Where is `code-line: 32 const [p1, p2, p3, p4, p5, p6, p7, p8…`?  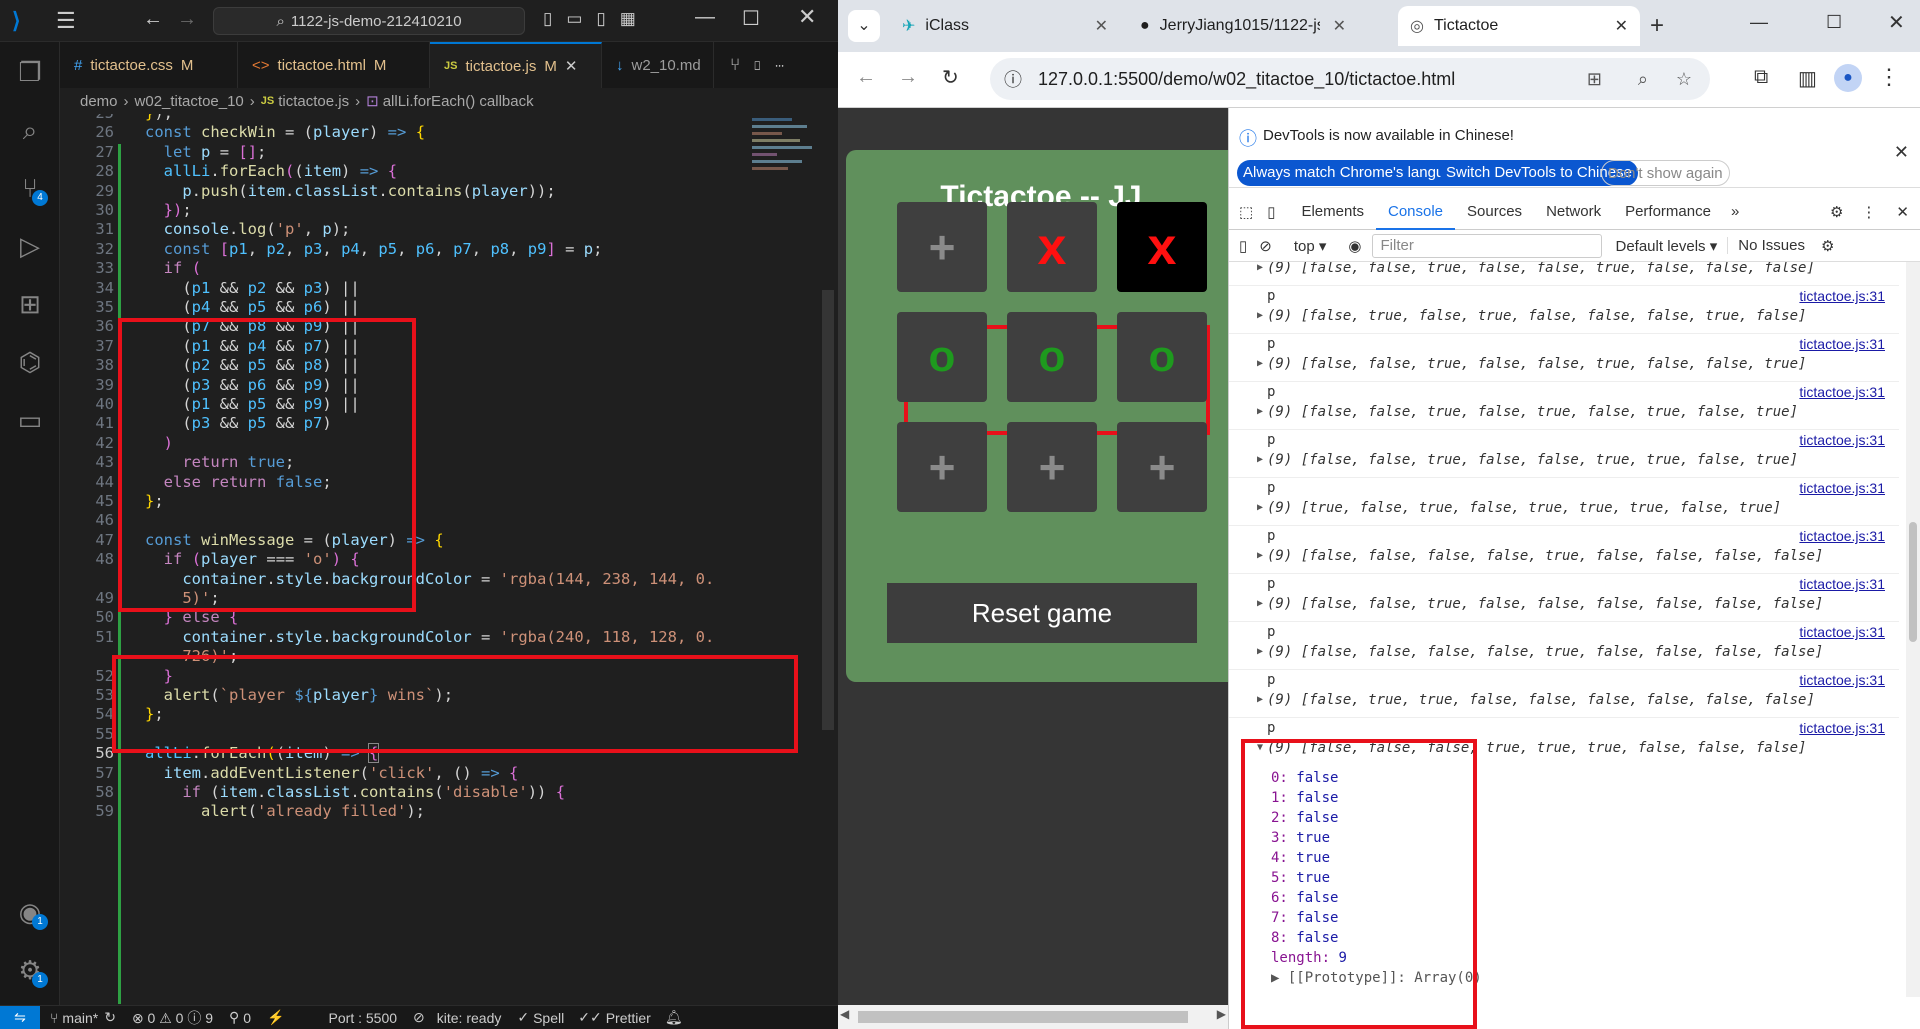
code-line: 32 const [p1, p2, p3, p4, p5, p6, p7, p8… is located at coordinates (405, 249).